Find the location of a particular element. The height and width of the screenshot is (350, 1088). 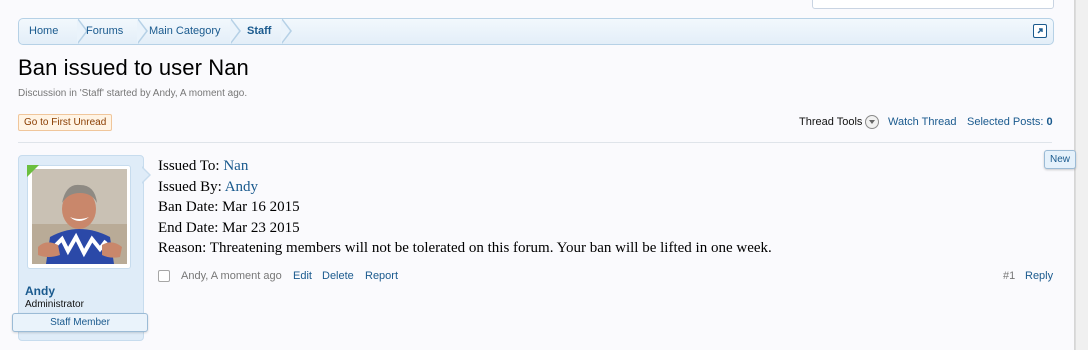

avatar is located at coordinates (79, 216).